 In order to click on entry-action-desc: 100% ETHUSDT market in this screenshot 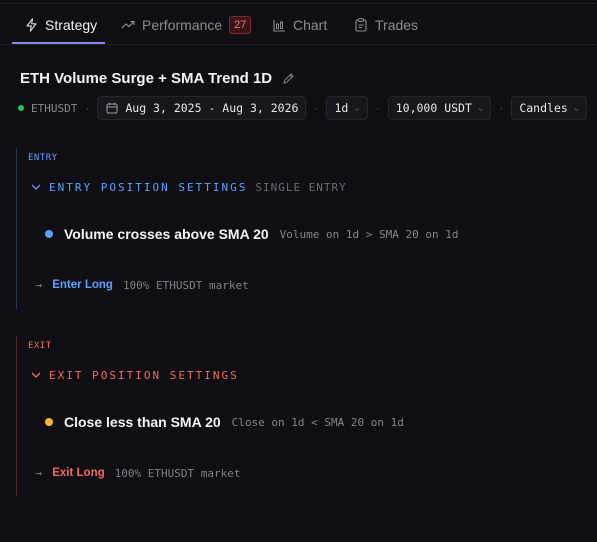, I will do `click(185, 285)`.